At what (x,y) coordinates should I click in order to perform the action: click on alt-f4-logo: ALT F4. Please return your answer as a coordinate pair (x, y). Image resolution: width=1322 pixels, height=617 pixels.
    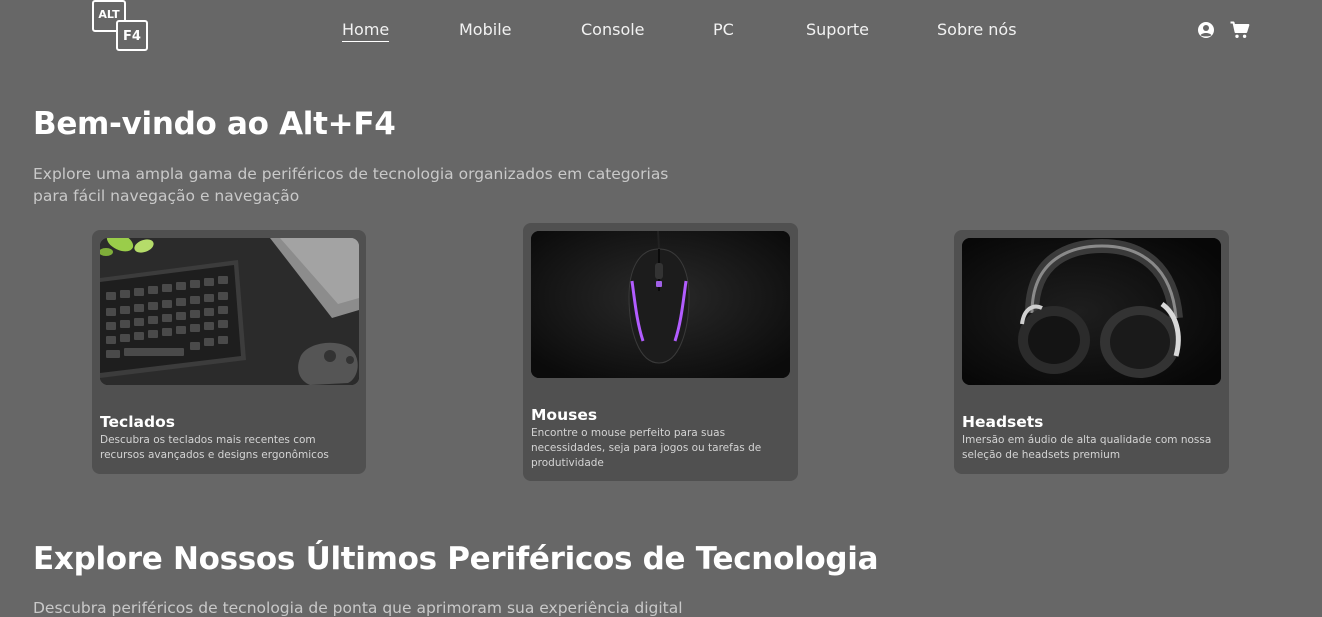
    Looking at the image, I should click on (120, 26).